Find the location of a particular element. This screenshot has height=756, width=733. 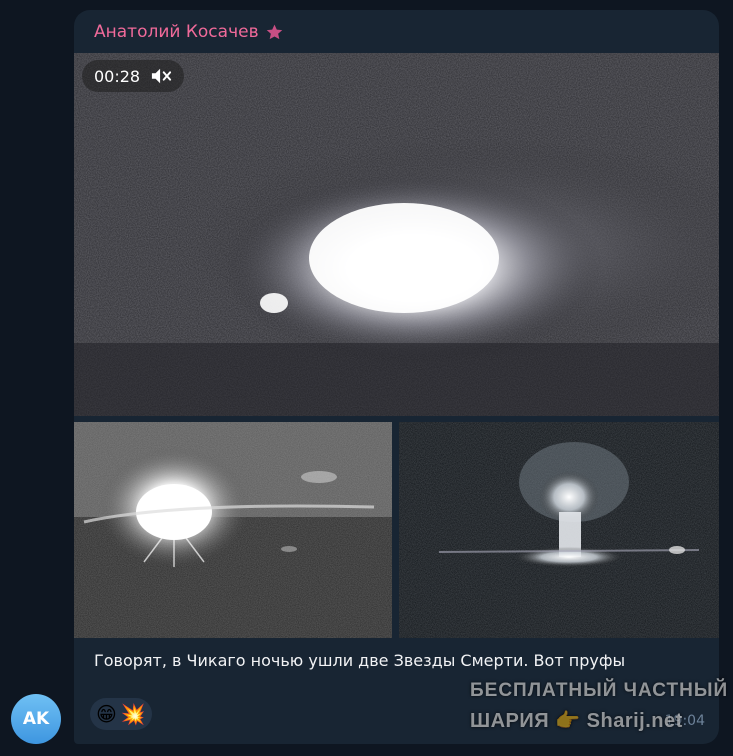

sender-name-row: Анатолий Косачев is located at coordinates (189, 32).